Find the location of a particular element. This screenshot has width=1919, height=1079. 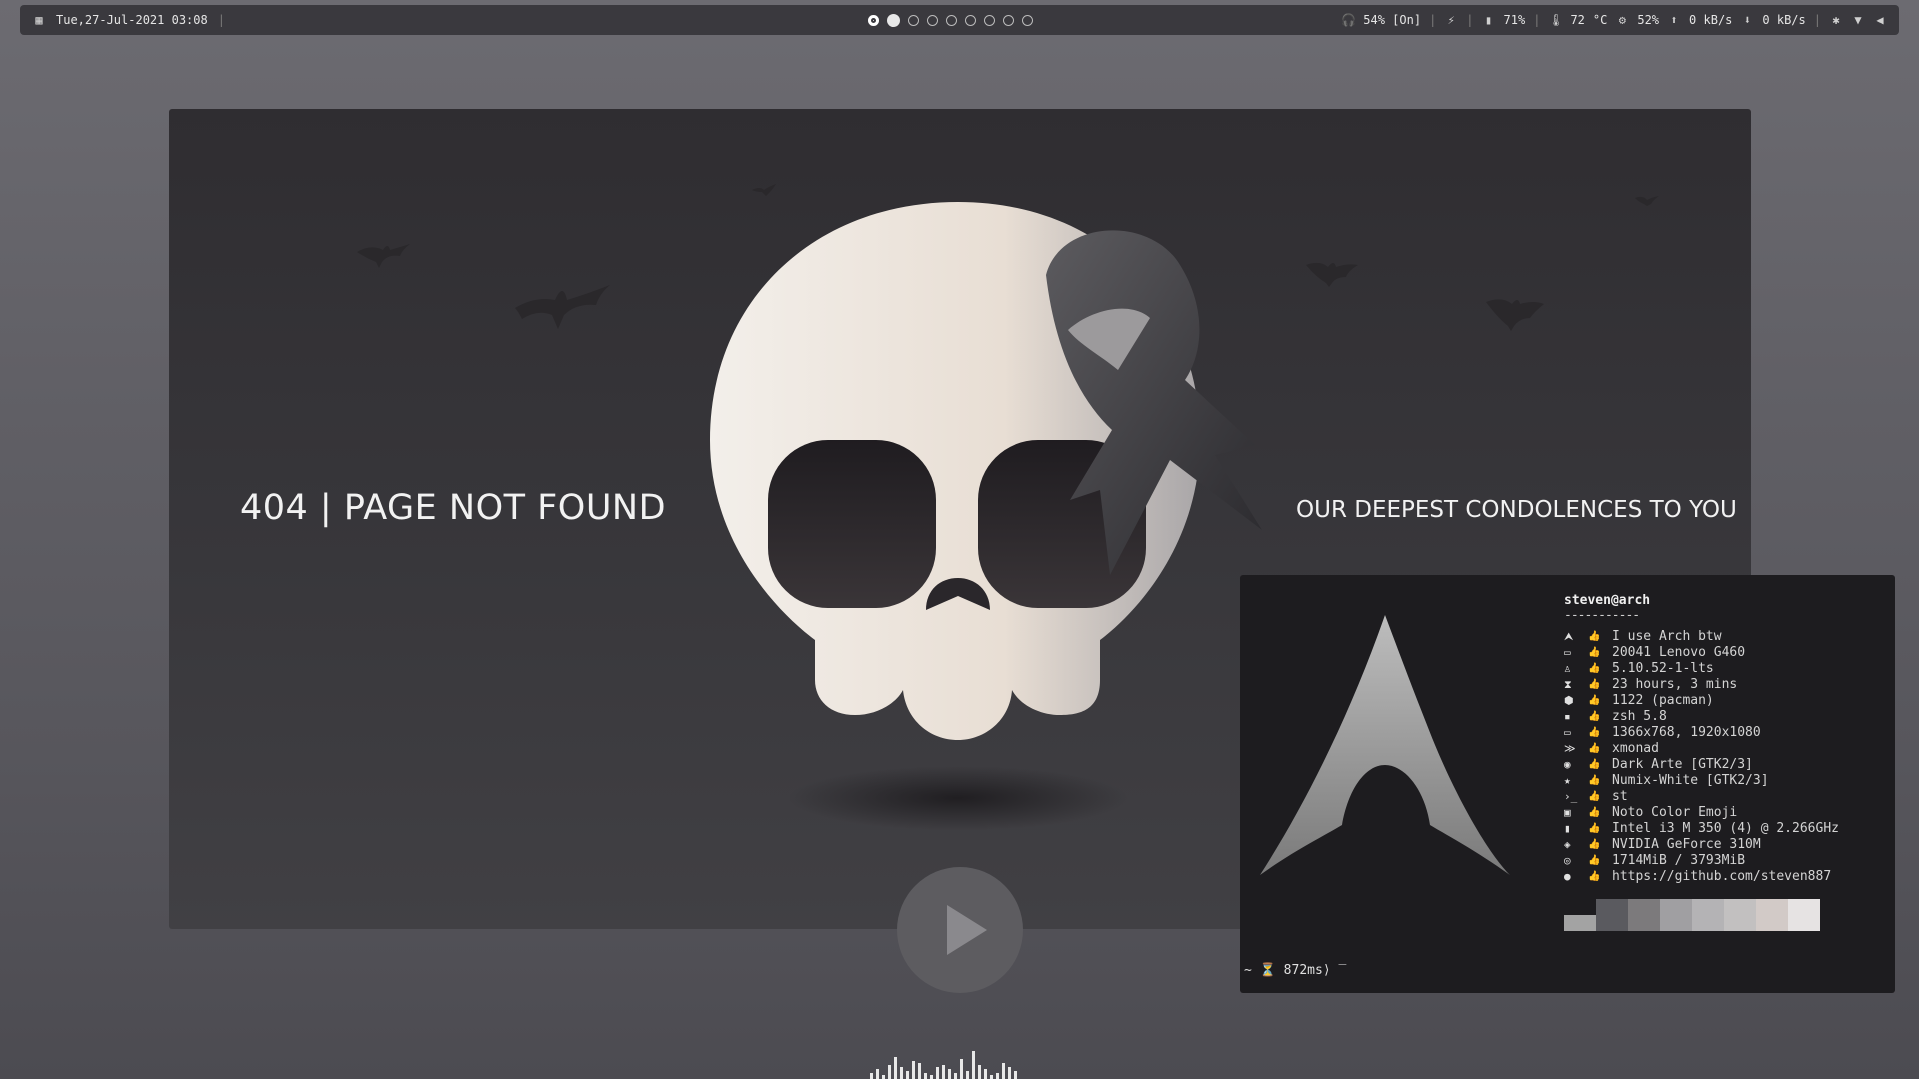

page-not-found-title: 404 | PAGE NOT FOUND is located at coordinates (453, 508).